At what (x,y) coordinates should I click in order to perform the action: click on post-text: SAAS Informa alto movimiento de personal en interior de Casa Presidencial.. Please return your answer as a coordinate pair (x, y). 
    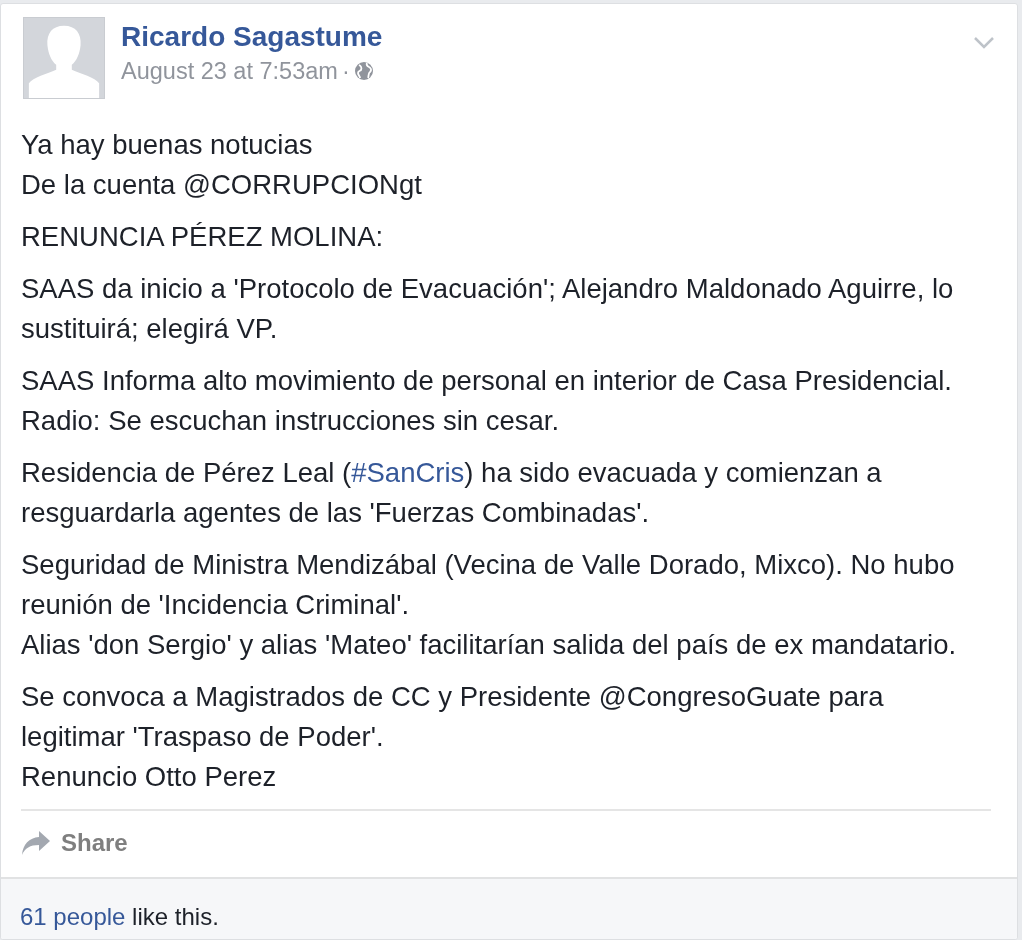
    Looking at the image, I should click on (486, 381).